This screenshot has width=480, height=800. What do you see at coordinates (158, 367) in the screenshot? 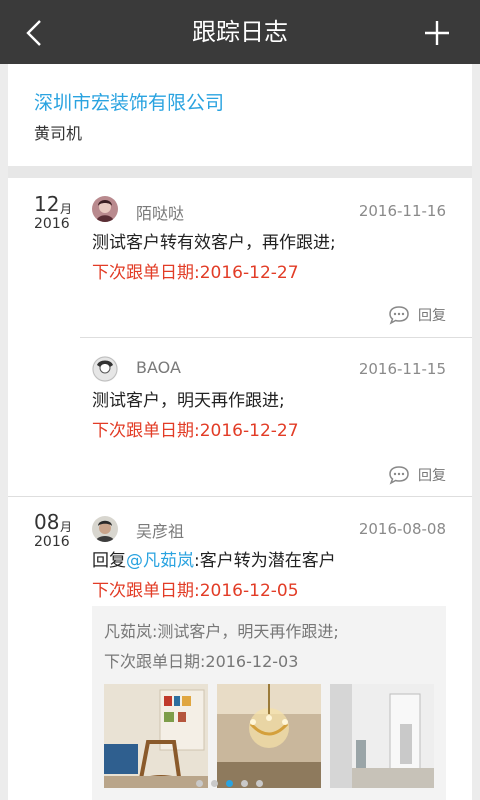
I see `author-name: BAOA` at bounding box center [158, 367].